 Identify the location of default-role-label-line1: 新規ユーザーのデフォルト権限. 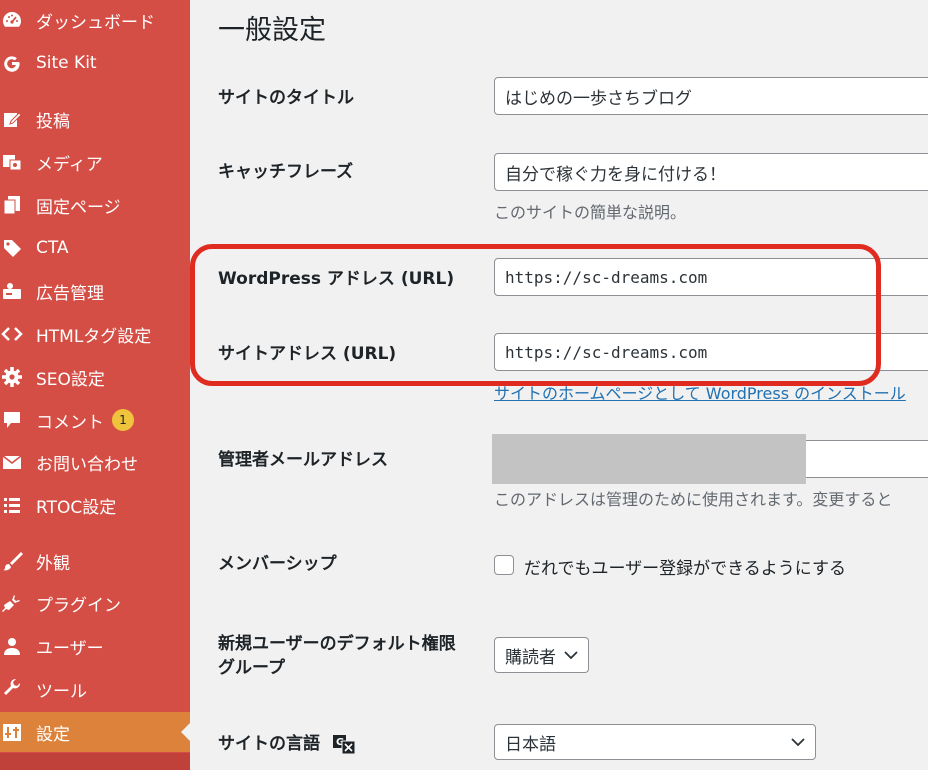
(337, 644).